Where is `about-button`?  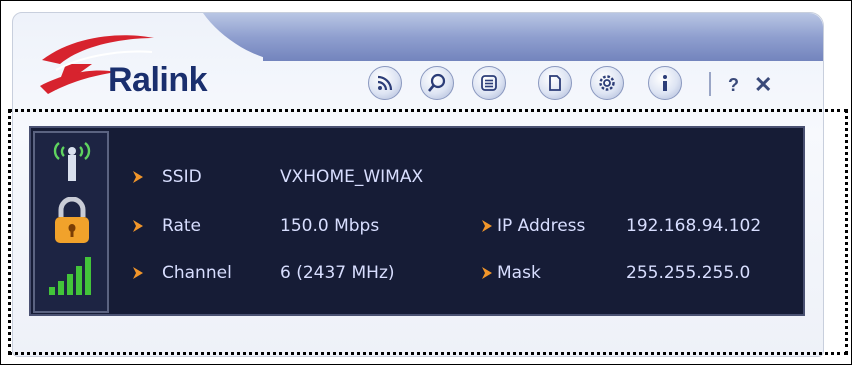 about-button is located at coordinates (665, 83).